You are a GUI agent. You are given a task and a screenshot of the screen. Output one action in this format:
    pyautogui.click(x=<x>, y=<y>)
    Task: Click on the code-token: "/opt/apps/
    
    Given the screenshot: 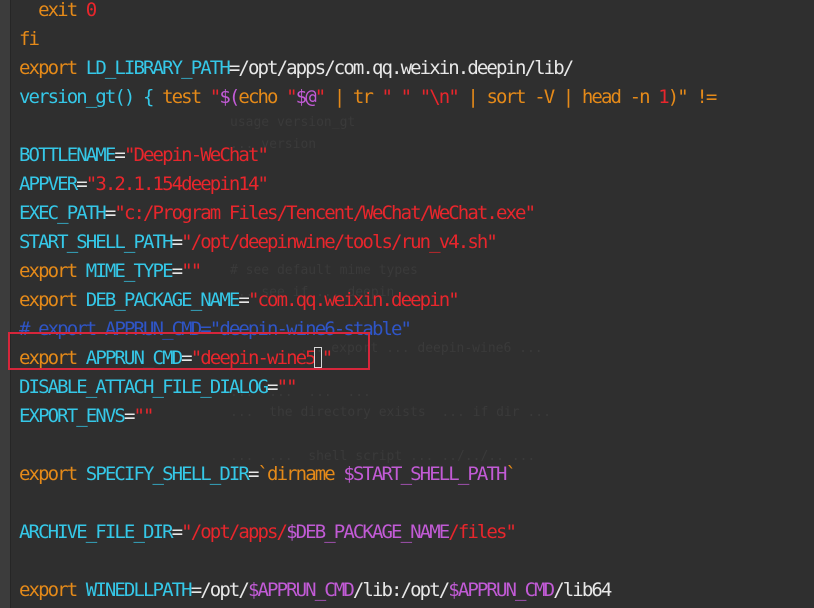 What is the action you would take?
    pyautogui.click(x=234, y=532)
    